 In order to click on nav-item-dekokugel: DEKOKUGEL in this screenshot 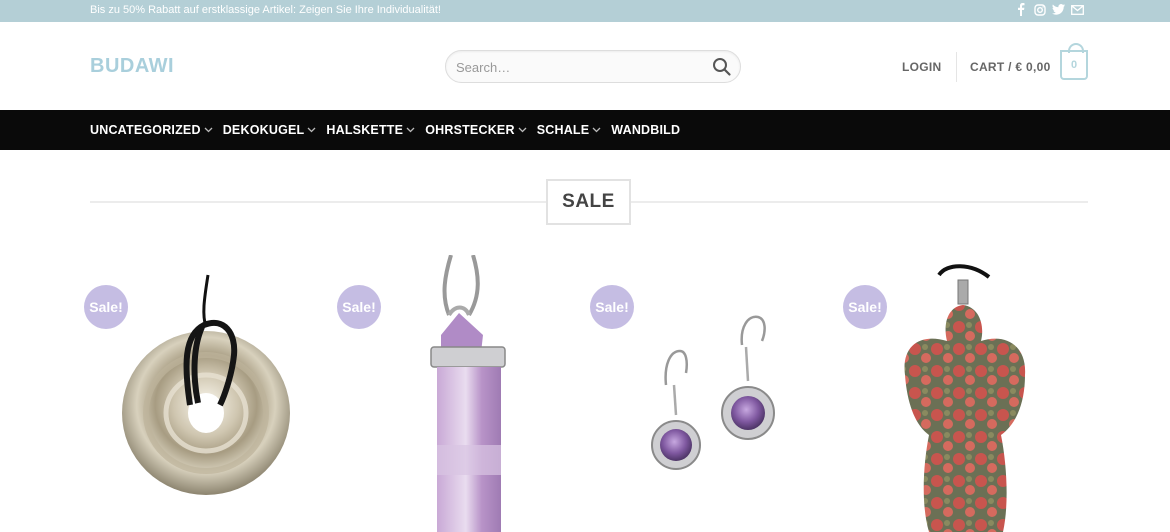, I will do `click(270, 130)`.